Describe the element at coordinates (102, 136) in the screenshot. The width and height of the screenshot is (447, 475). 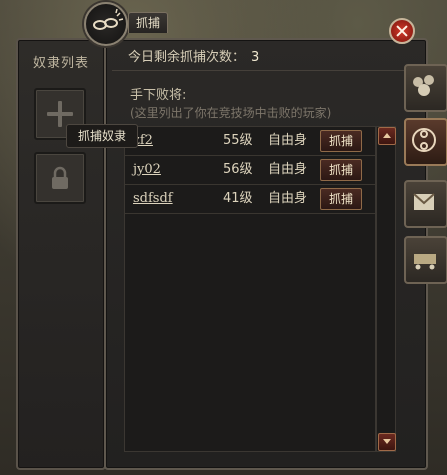
I see `tooltip-capture-slave: 抓捕奴隶` at that location.